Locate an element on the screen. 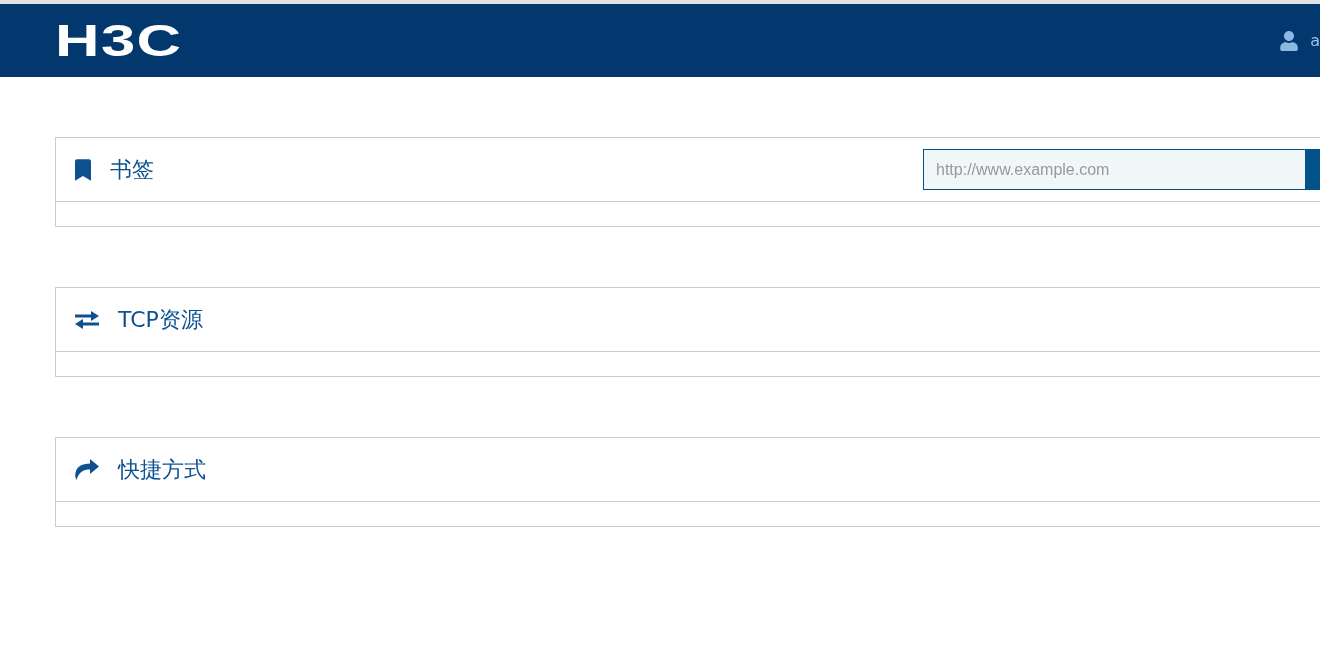 Image resolution: width=1320 pixels, height=651 pixels. exchange-arrows-icon is located at coordinates (87, 319).